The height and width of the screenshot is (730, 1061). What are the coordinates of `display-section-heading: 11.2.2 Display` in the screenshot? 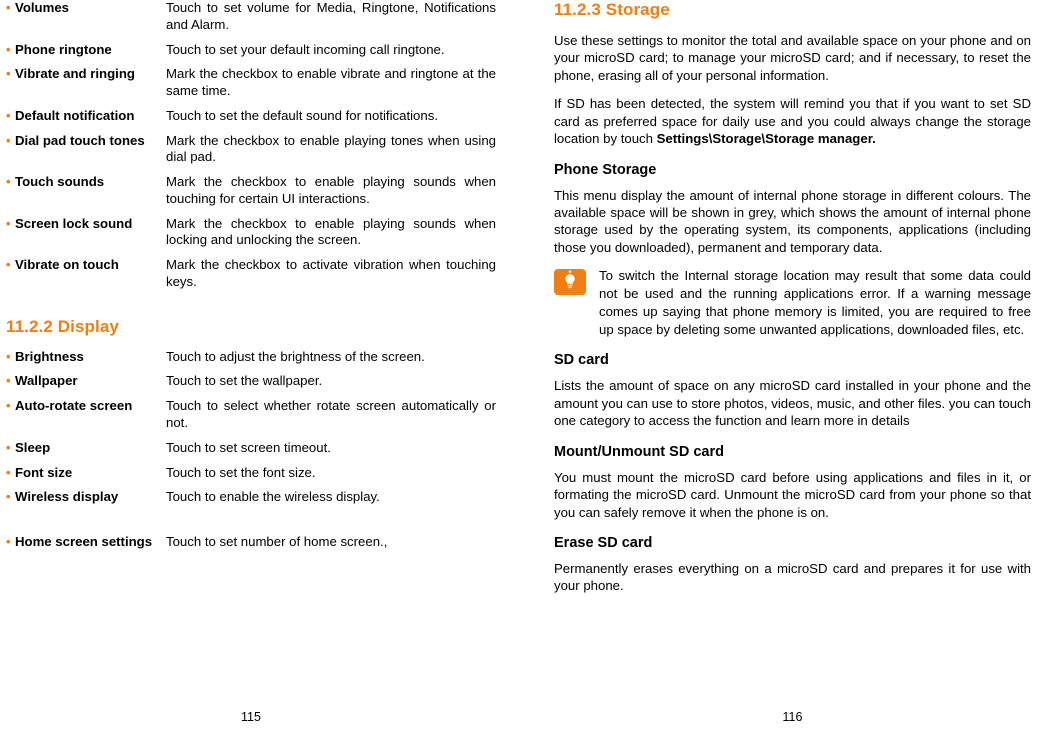 It's located at (251, 327).